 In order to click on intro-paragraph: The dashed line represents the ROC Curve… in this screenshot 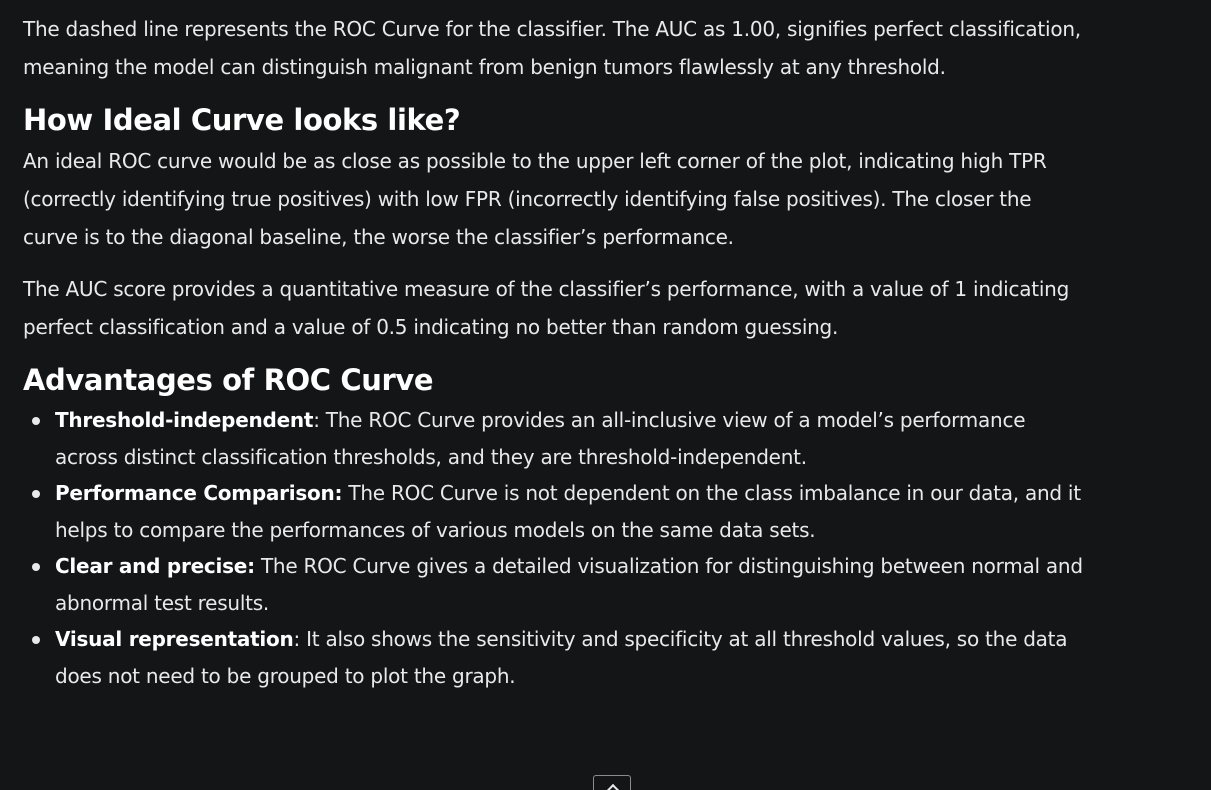, I will do `click(552, 48)`.